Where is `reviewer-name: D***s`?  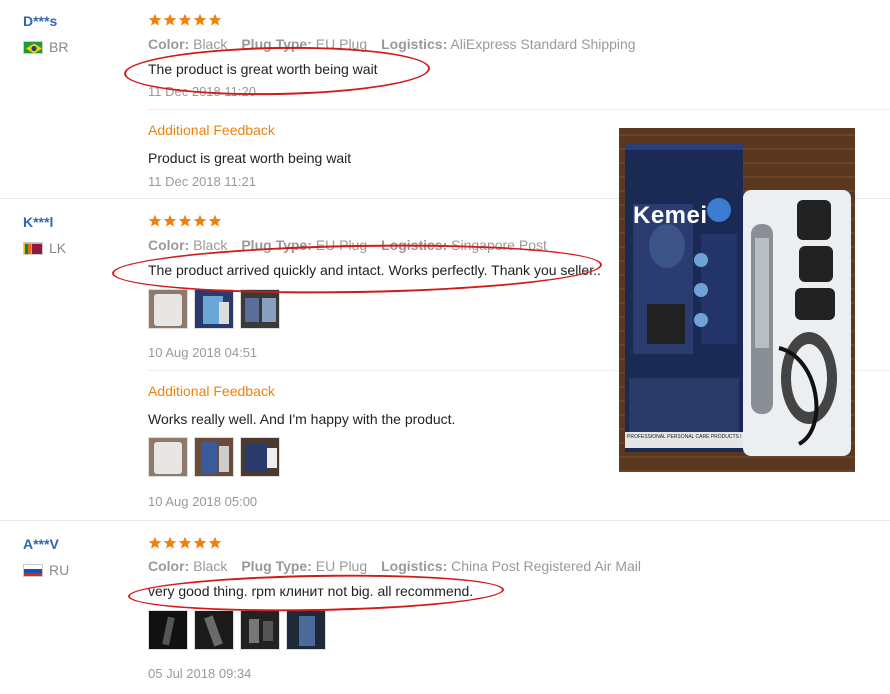
reviewer-name: D***s is located at coordinates (40, 21).